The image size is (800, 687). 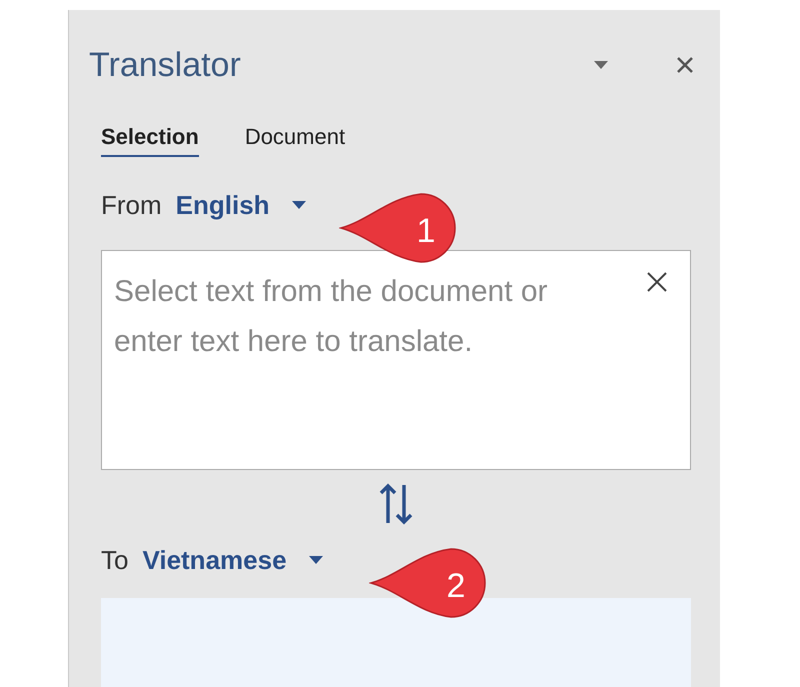 What do you see at coordinates (165, 65) in the screenshot?
I see `pane-title: Translator` at bounding box center [165, 65].